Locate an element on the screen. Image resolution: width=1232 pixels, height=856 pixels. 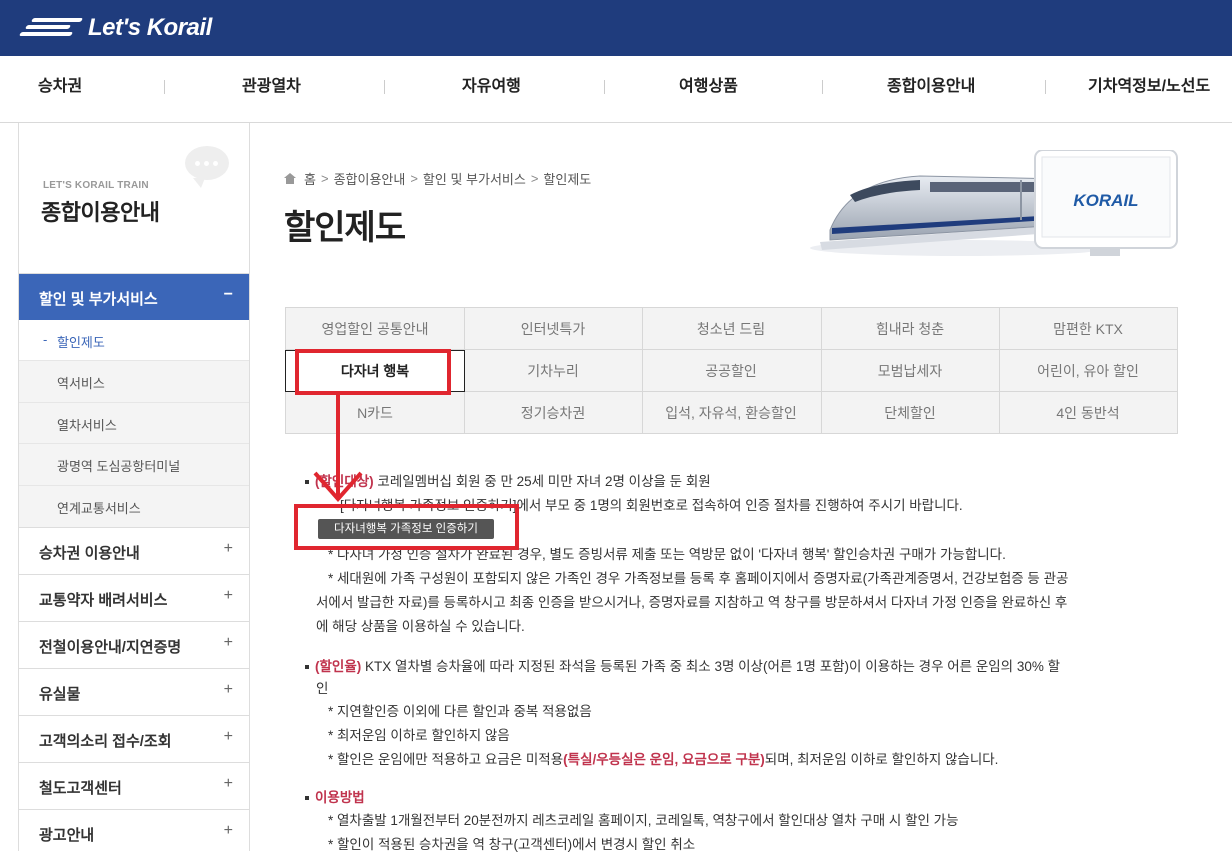
use-label: 이용방법 is located at coordinates (340, 797).